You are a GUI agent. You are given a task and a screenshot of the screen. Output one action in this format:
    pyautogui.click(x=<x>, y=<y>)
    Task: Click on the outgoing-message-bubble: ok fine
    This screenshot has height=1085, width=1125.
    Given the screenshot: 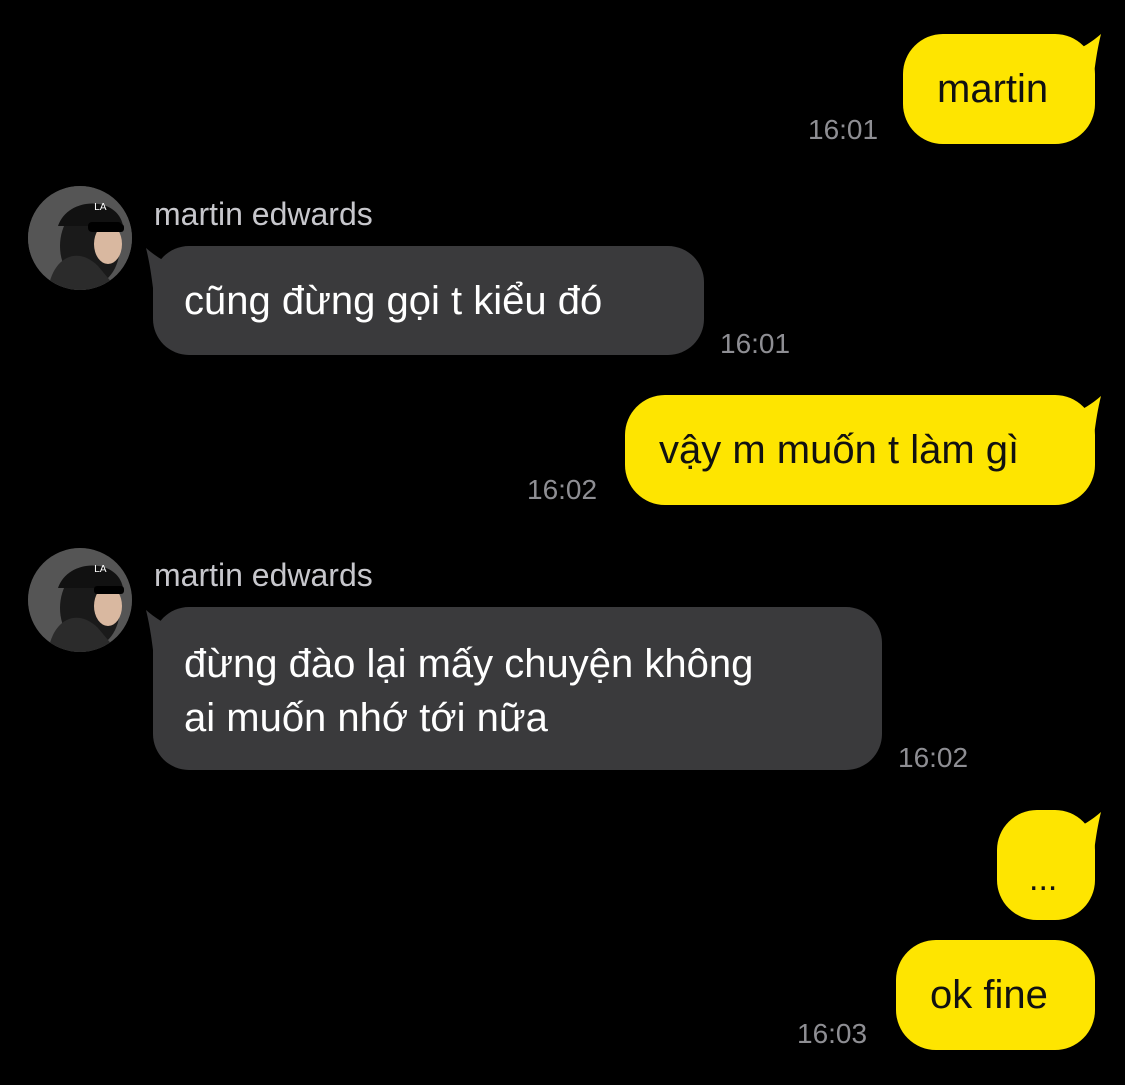 What is the action you would take?
    pyautogui.click(x=995, y=995)
    